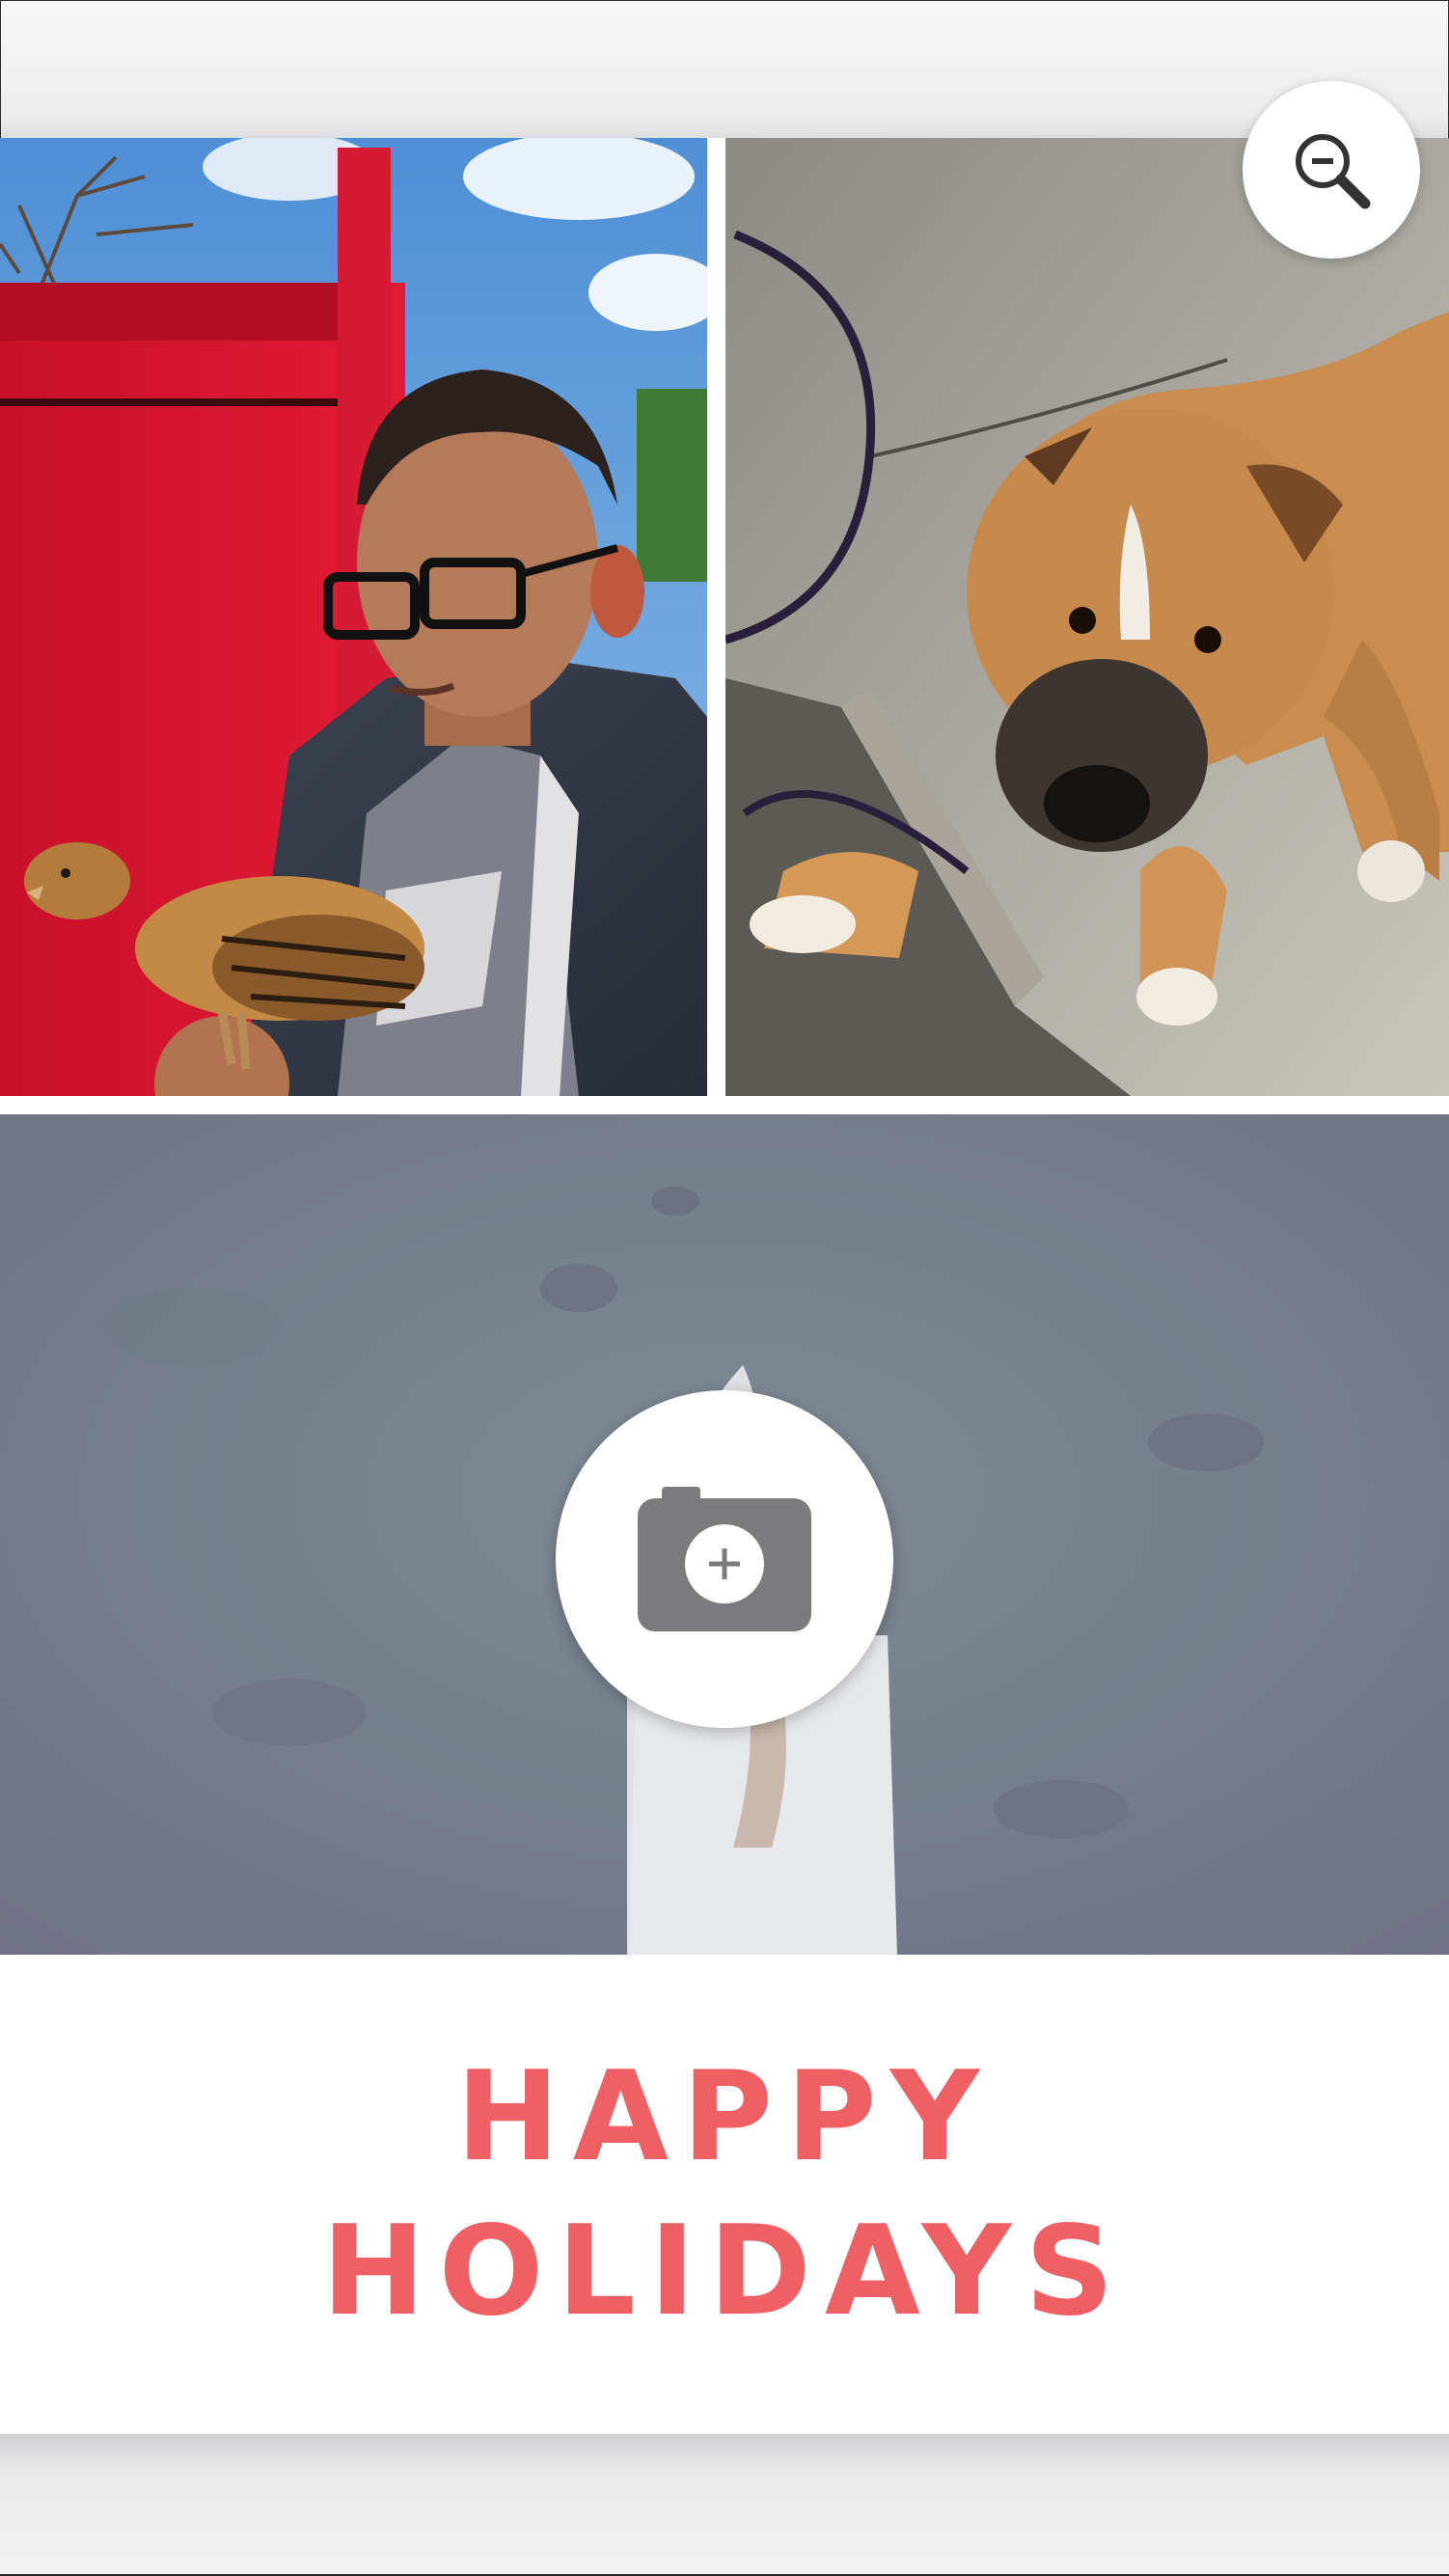  Describe the element at coordinates (724, 2271) in the screenshot. I see `caption-line-2: HOLIDAYS` at that location.